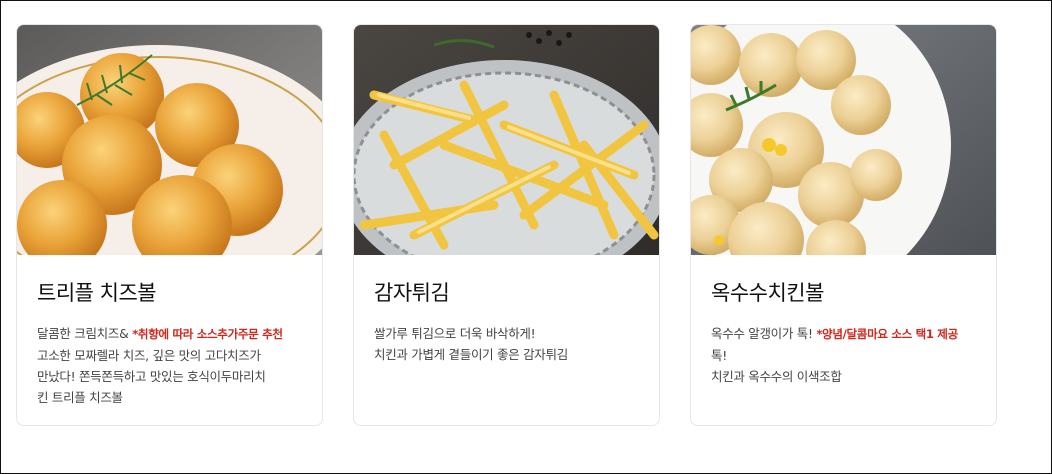 This screenshot has width=1052, height=474. What do you see at coordinates (719, 355) in the screenshot?
I see `desc-line: 톡!` at bounding box center [719, 355].